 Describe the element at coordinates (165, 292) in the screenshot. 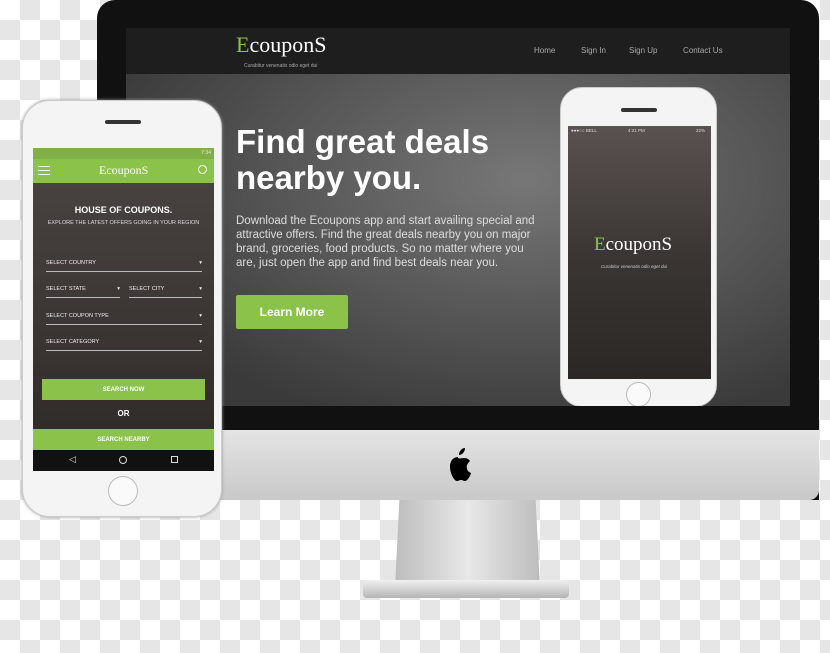

I see `select-city: SELECT CITY ▾` at that location.